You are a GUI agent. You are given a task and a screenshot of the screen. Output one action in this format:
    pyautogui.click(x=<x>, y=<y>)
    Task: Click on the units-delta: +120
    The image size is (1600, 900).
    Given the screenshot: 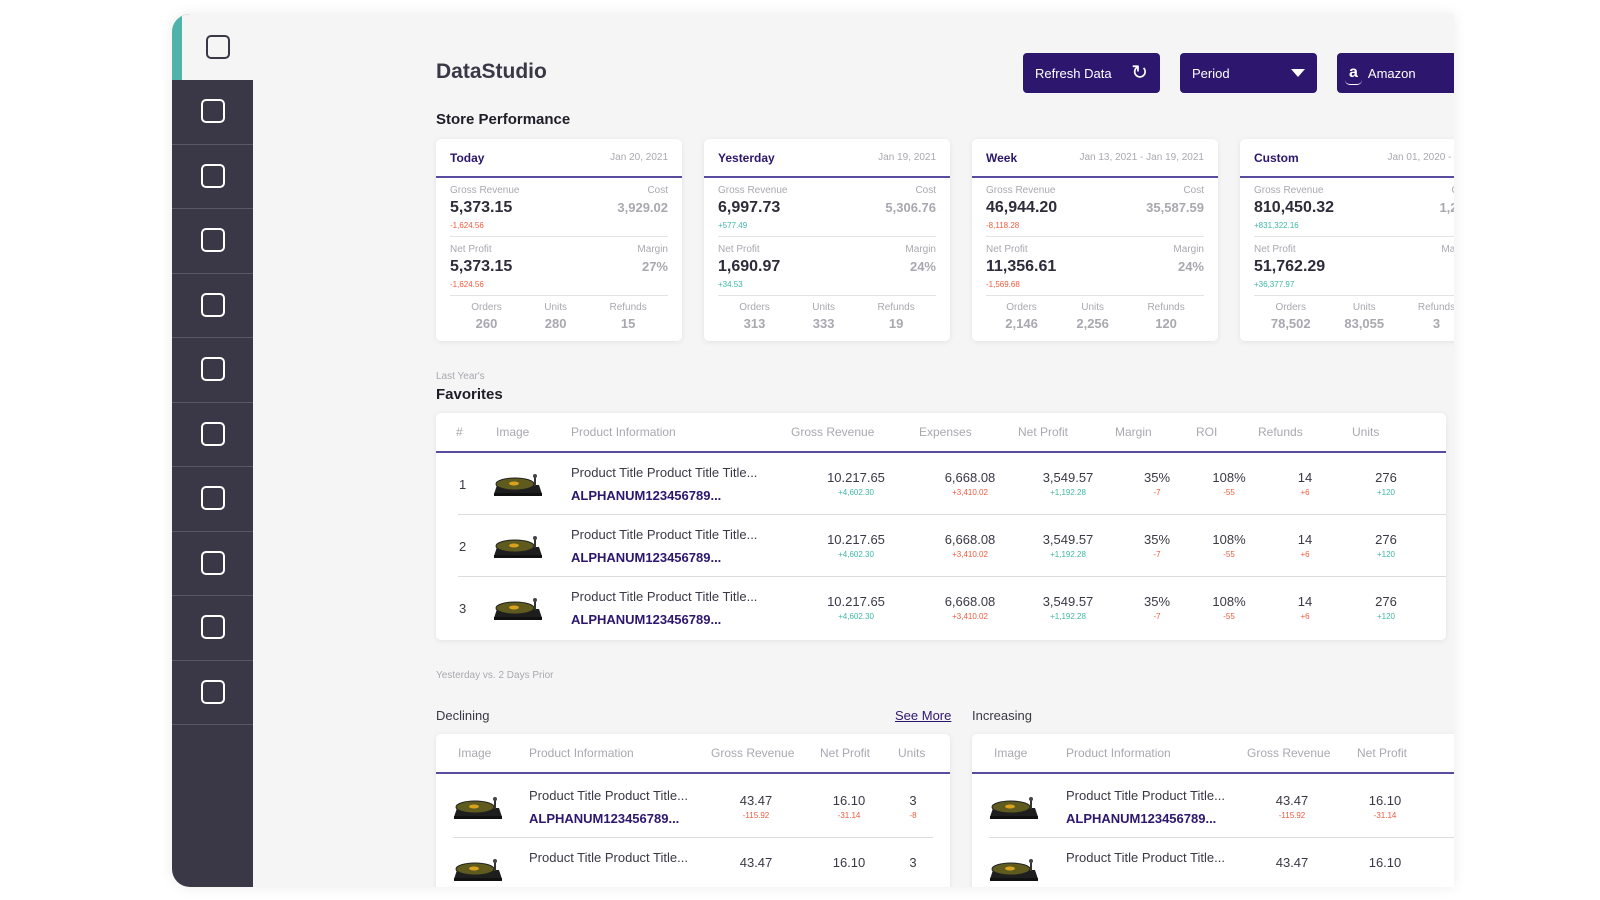 What is the action you would take?
    pyautogui.click(x=1386, y=554)
    